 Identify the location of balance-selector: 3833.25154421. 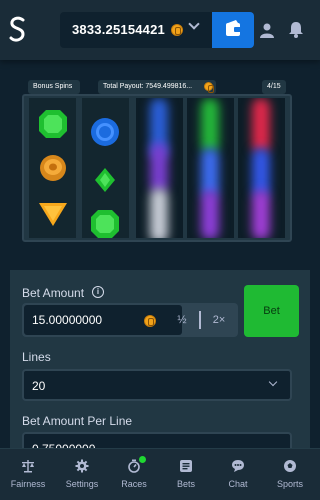
(136, 30).